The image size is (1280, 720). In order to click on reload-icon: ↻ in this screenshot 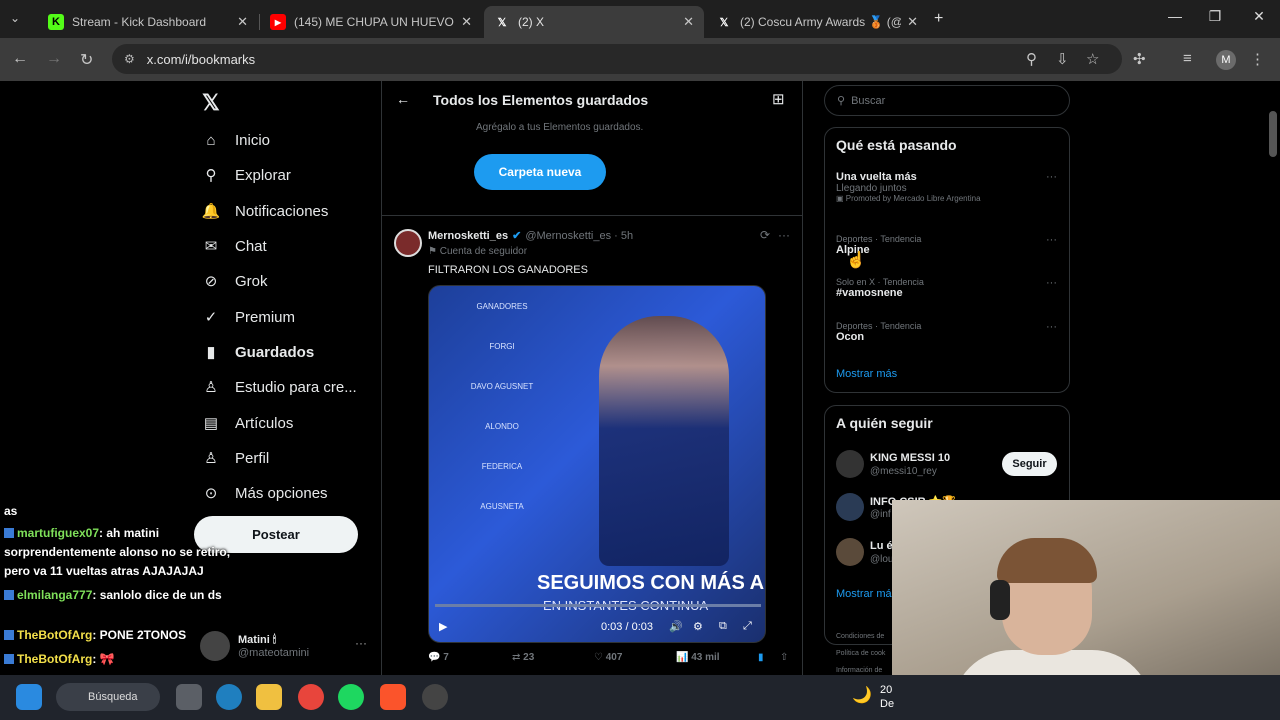, I will do `click(86, 60)`.